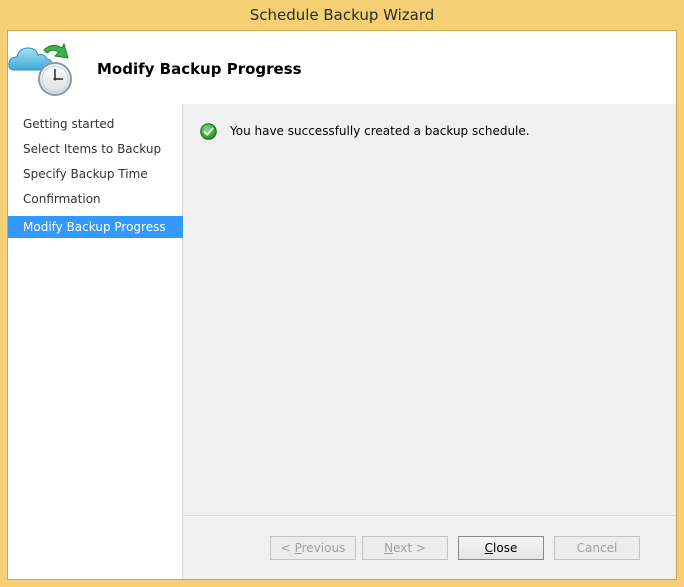 This screenshot has height=587, width=684. What do you see at coordinates (95, 149) in the screenshot?
I see `sidebar-item-select-items: Select Items to Backup` at bounding box center [95, 149].